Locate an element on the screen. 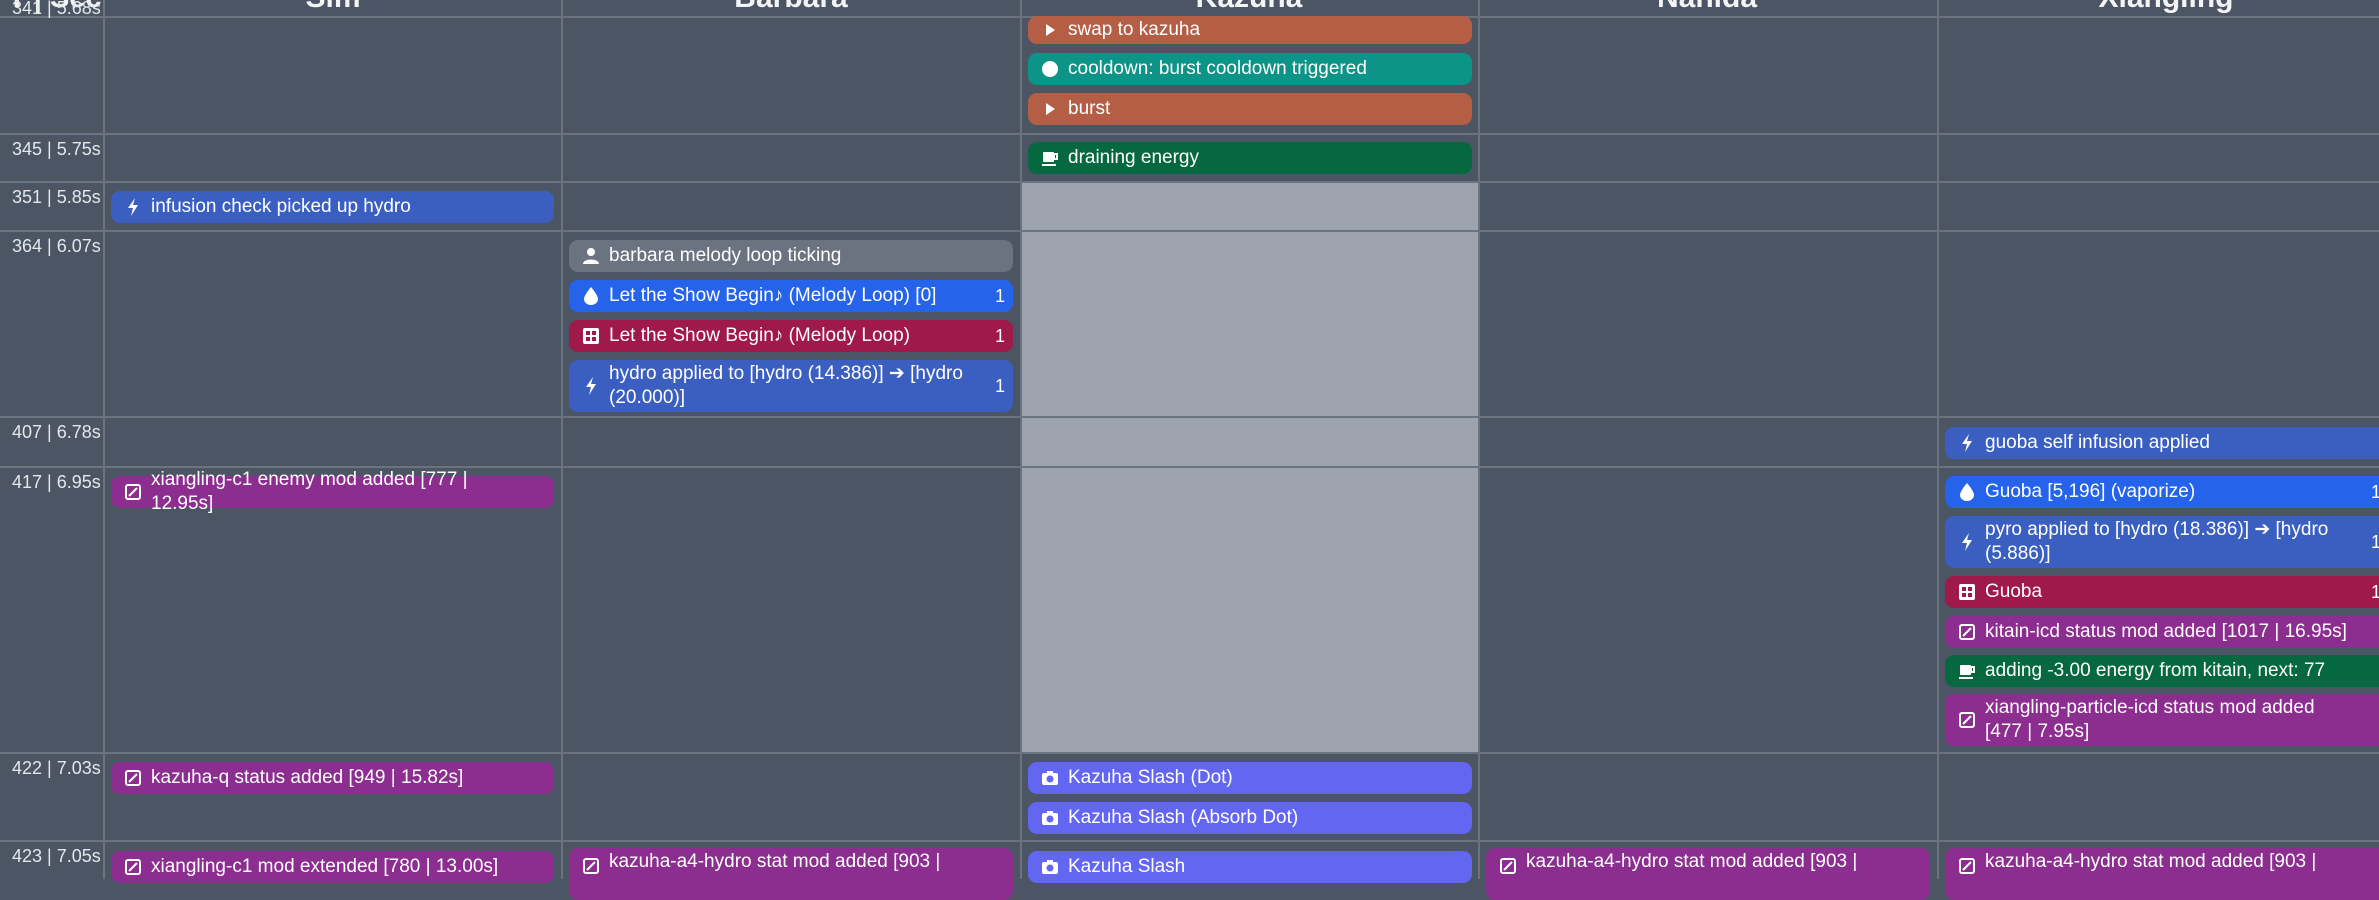 The width and height of the screenshot is (2379, 900). event-guoba-vaporize: Guoba [5,196] (vaporize) 1 is located at coordinates (2162, 492).